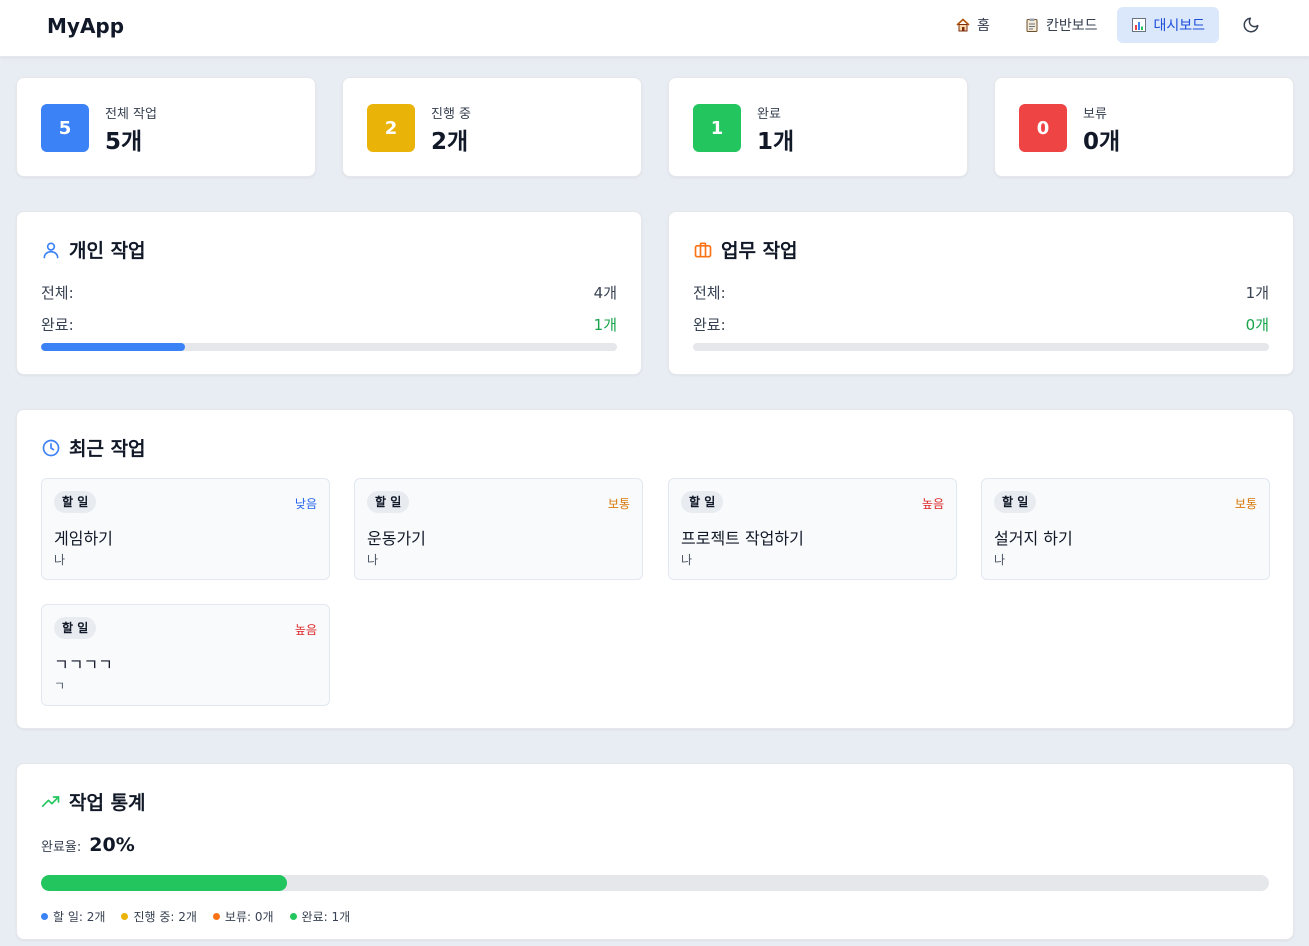 The height and width of the screenshot is (946, 1309). What do you see at coordinates (113, 347) in the screenshot?
I see `personal-progress-fill` at bounding box center [113, 347].